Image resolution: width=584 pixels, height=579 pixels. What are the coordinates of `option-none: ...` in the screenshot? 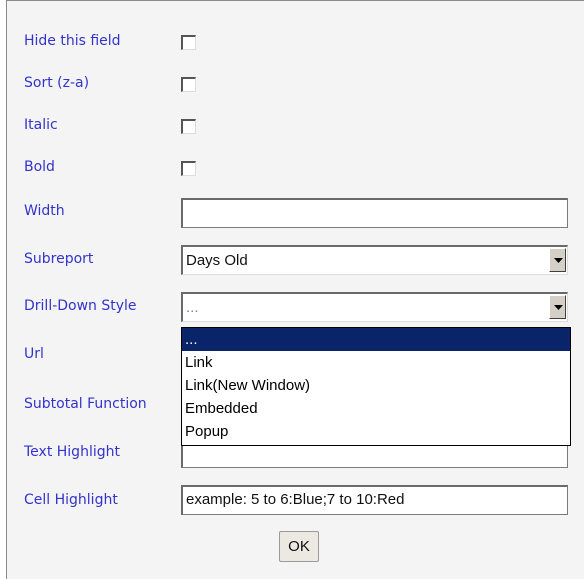 It's located at (376, 339).